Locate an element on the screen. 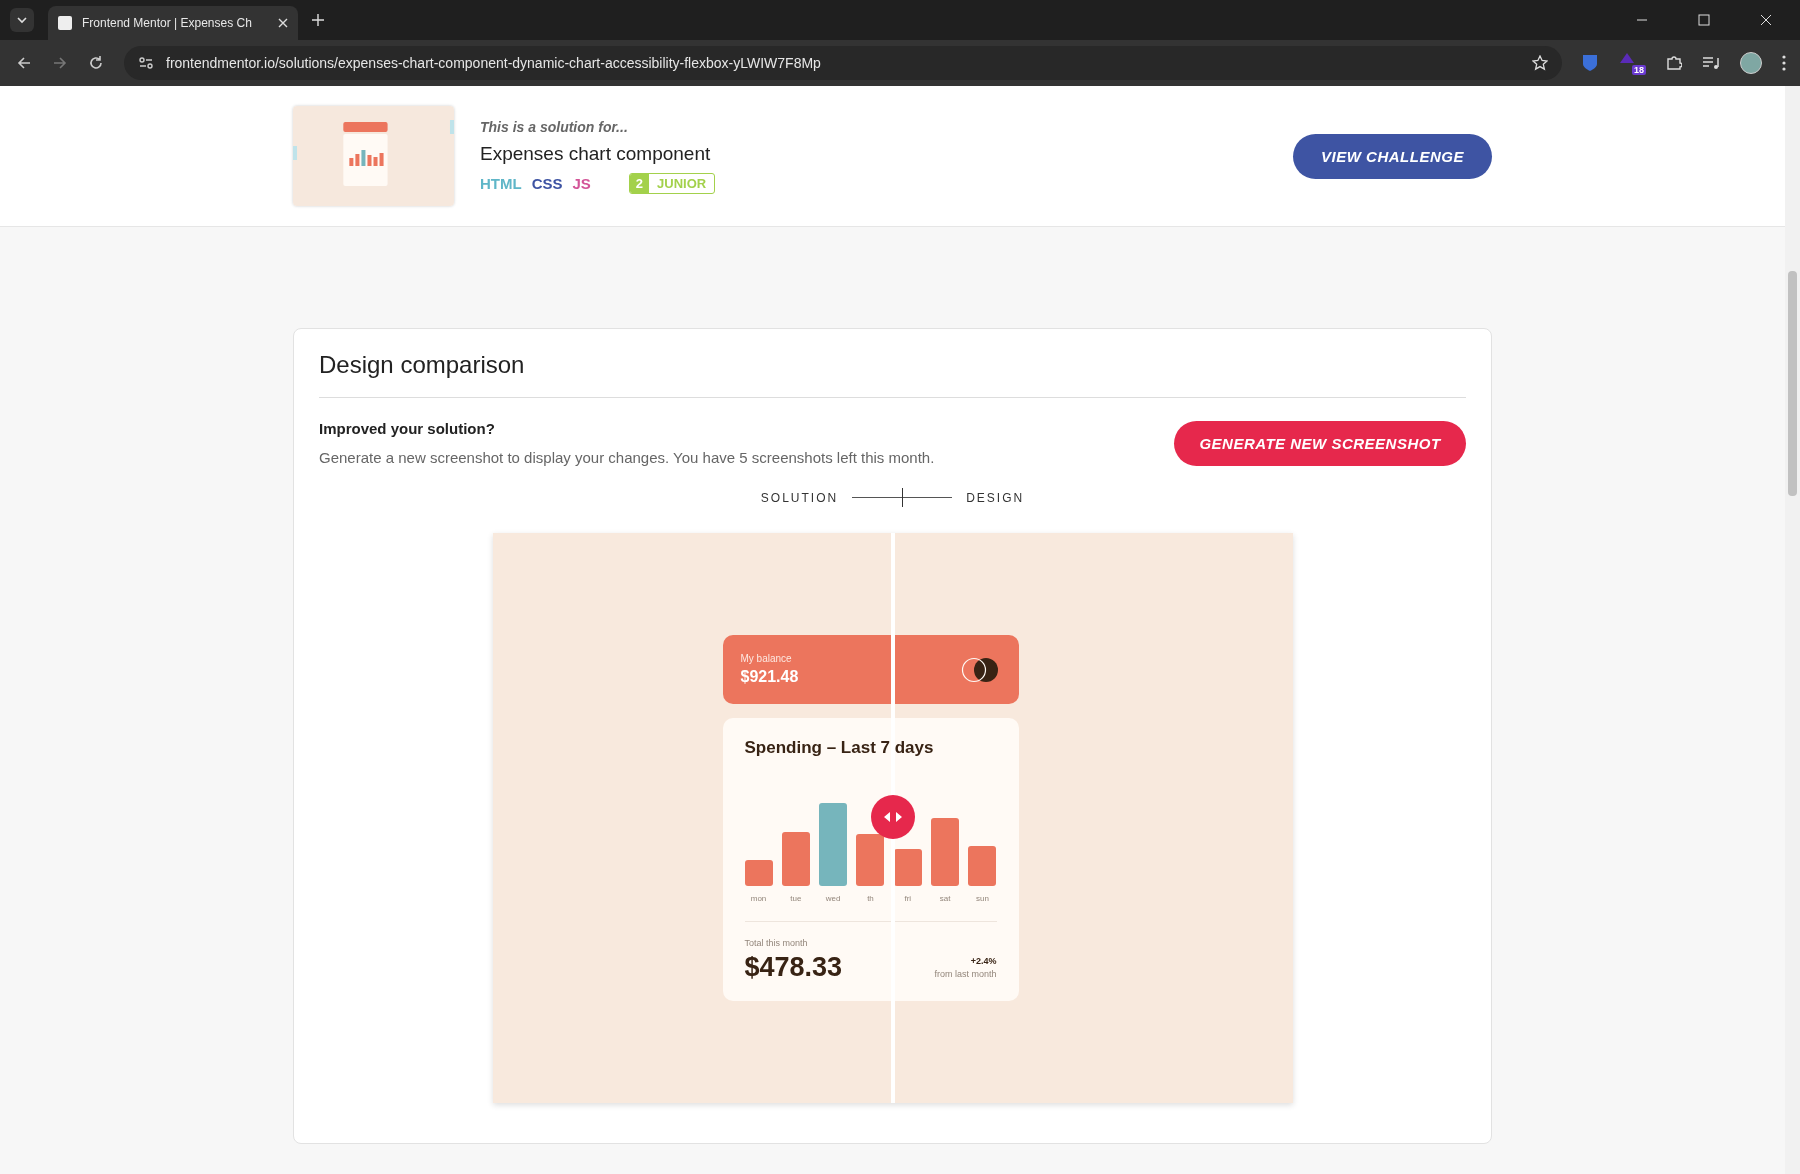 This screenshot has height=1174, width=1800. total-label: Total this month is located at coordinates (776, 943).